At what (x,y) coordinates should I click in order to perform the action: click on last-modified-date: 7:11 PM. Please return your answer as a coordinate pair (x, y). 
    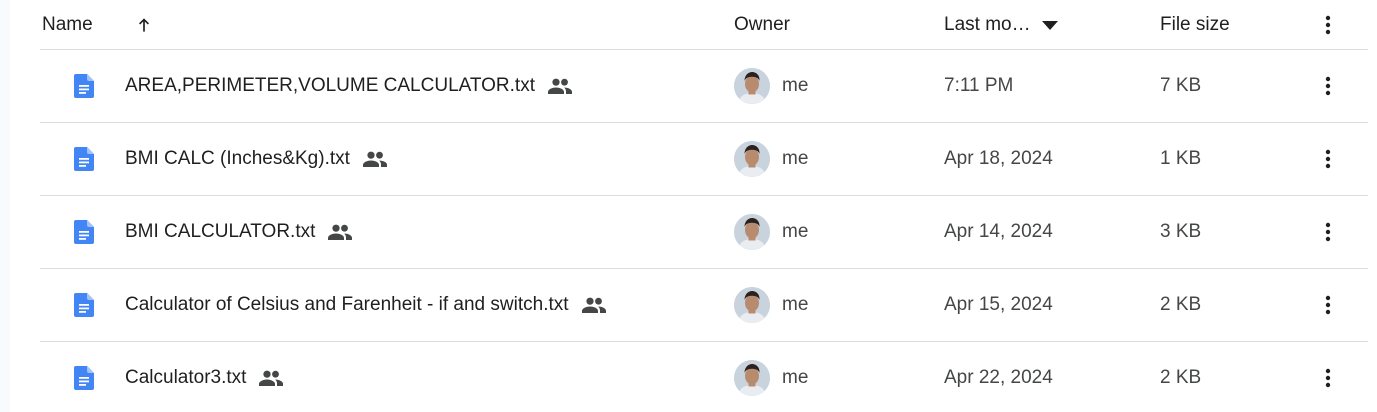
    Looking at the image, I should click on (979, 85).